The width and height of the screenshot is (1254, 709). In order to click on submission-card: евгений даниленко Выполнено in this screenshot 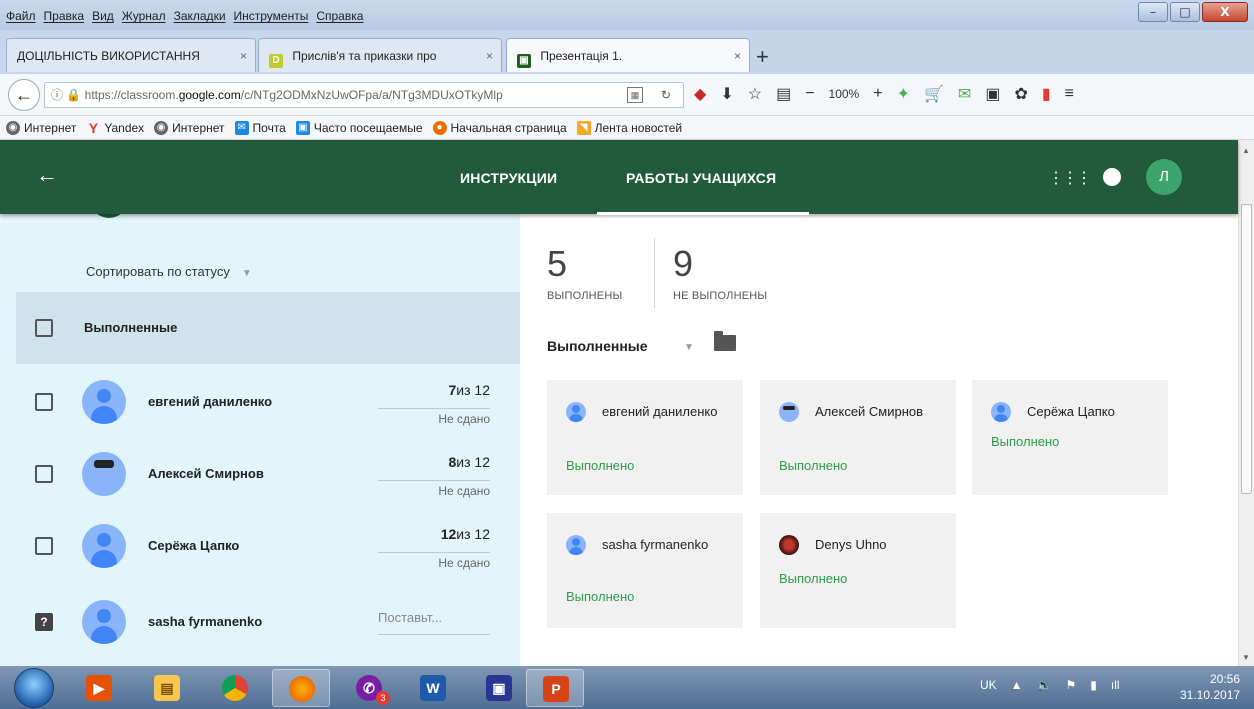, I will do `click(645, 437)`.